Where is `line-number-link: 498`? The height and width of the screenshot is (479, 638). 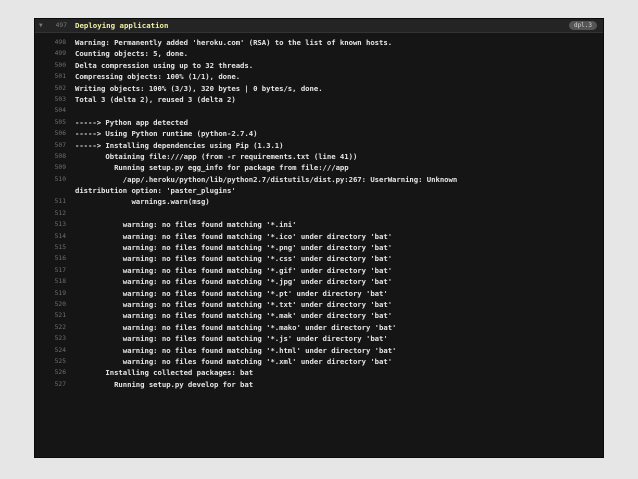 line-number-link: 498 is located at coordinates (50, 42).